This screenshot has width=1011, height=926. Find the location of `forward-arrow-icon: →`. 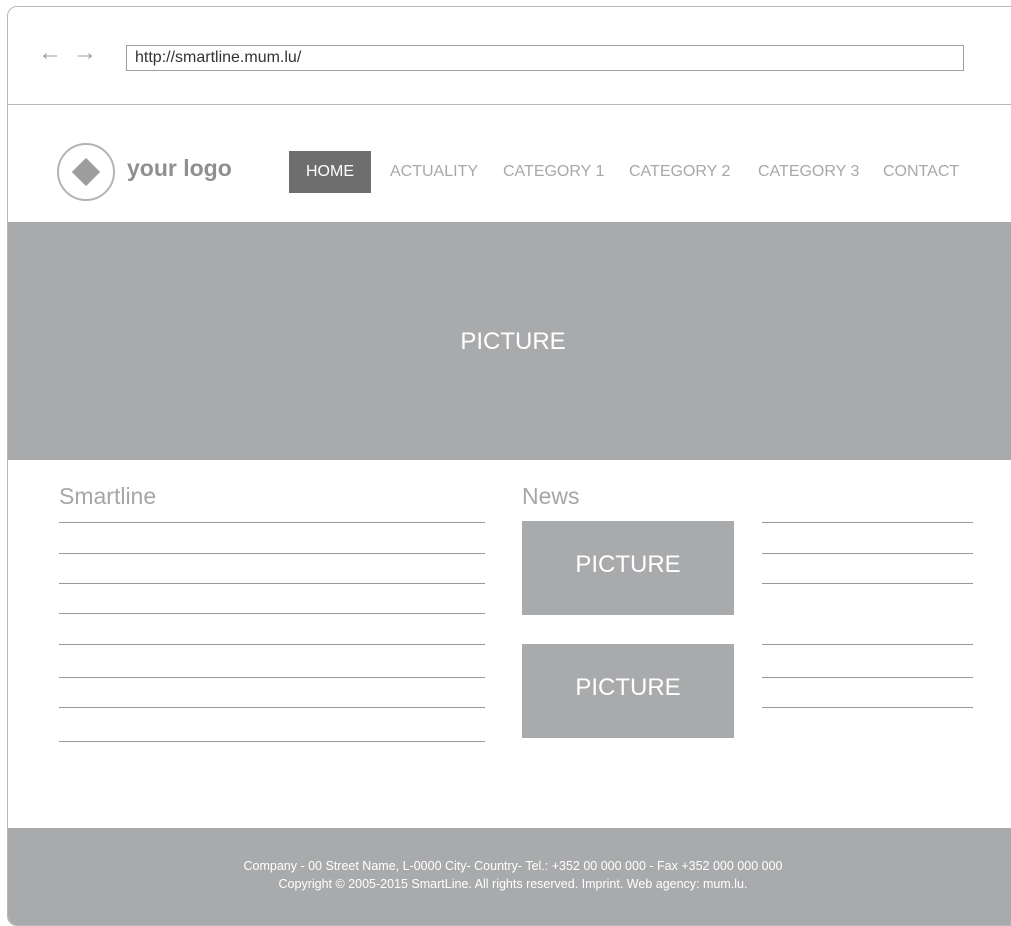

forward-arrow-icon: → is located at coordinates (85, 53).